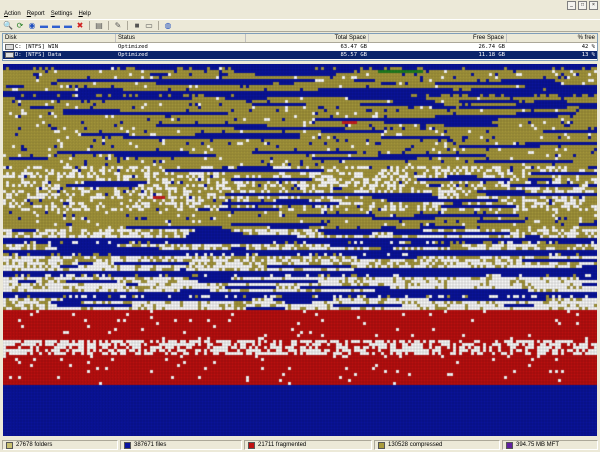  Describe the element at coordinates (118, 26) in the screenshot. I see `settings-icon: ✎` at that location.